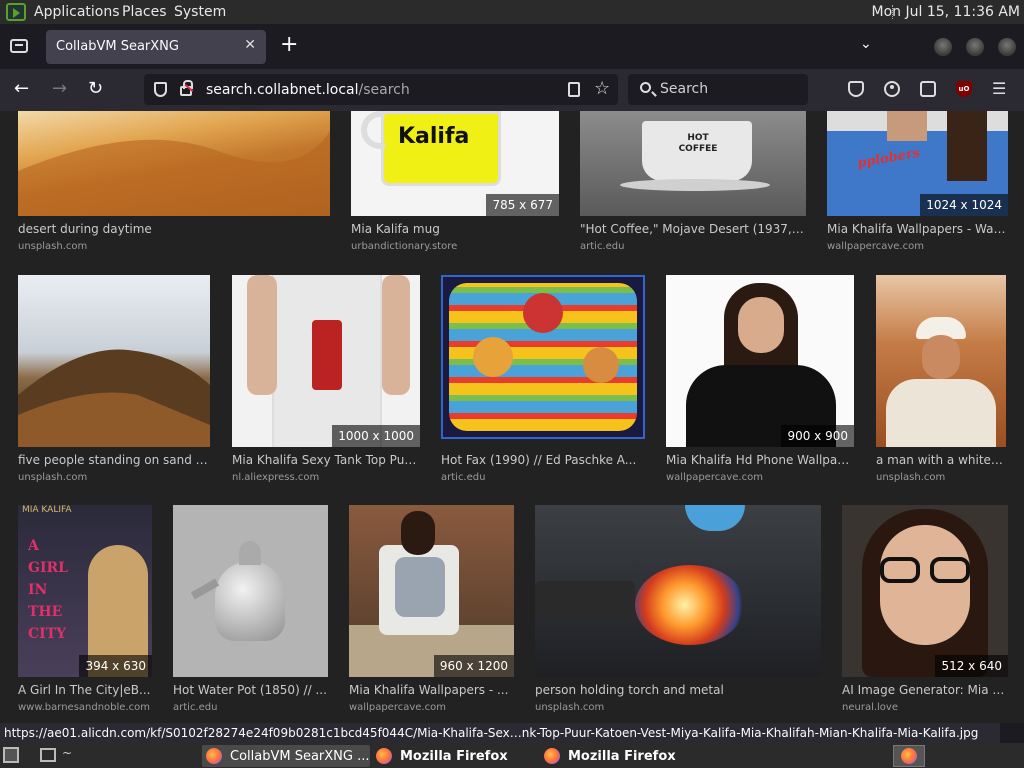 The width and height of the screenshot is (1024, 768). I want to click on applications-menu: Applications, so click(77, 12).